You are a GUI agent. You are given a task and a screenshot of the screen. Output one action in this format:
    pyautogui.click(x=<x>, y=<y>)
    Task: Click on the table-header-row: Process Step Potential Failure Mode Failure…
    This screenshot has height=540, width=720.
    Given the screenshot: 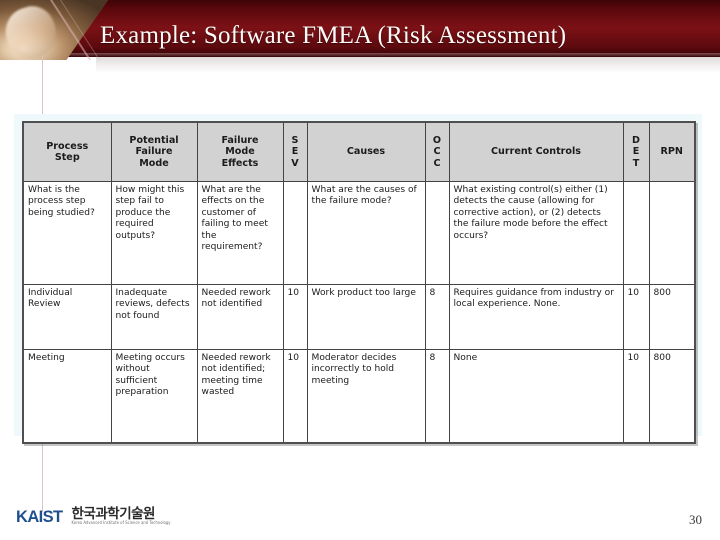 What is the action you would take?
    pyautogui.click(x=359, y=151)
    